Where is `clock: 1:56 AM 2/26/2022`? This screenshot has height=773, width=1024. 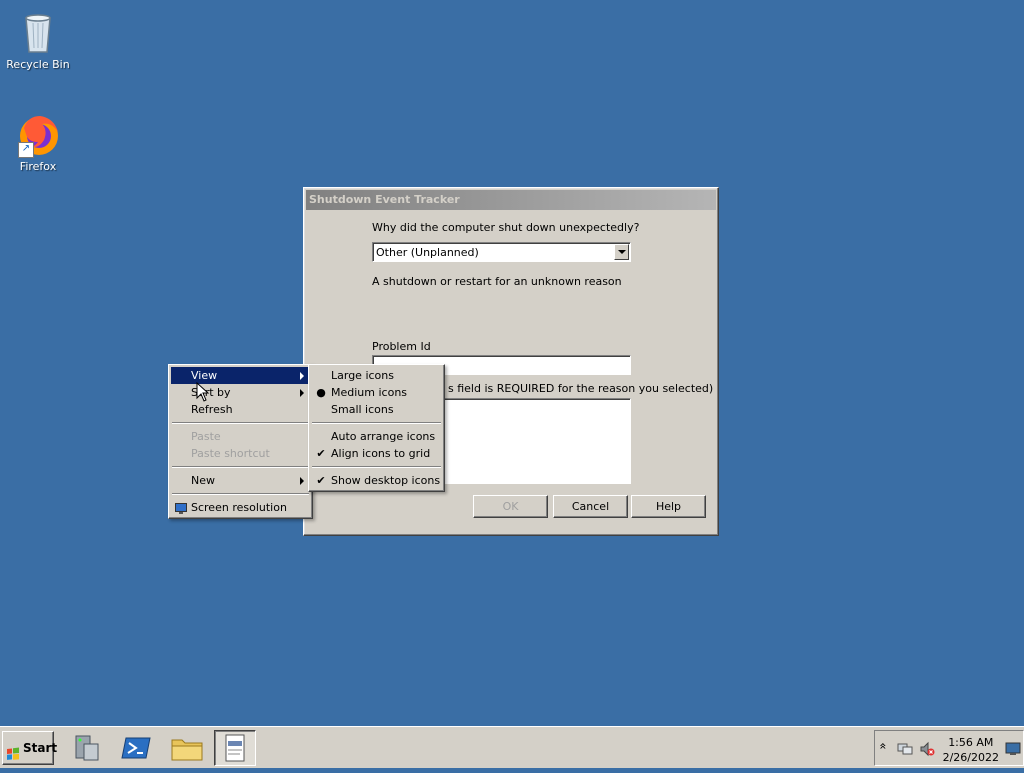 clock: 1:56 AM 2/26/2022 is located at coordinates (971, 750).